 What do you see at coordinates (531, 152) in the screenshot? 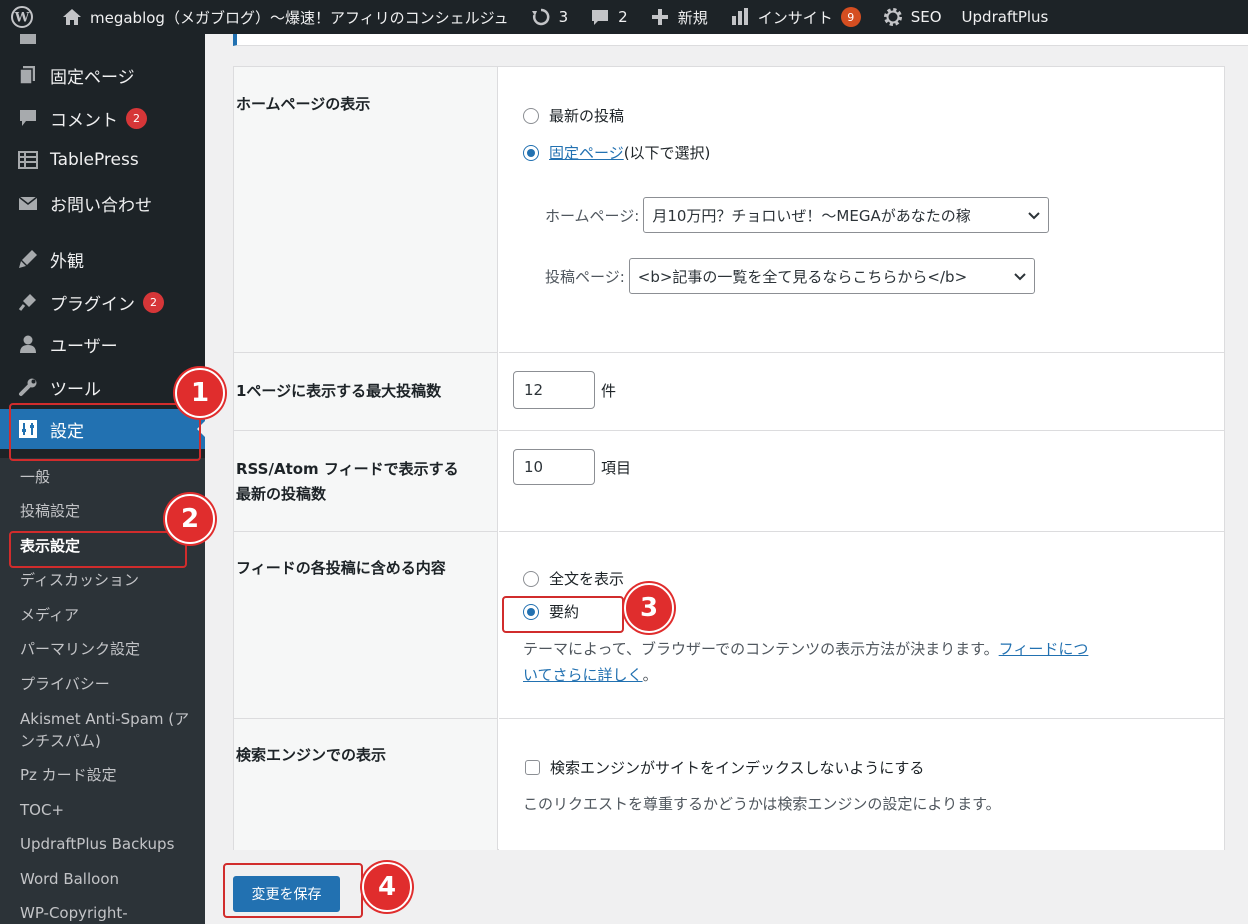
I see `static-page-radio` at bounding box center [531, 152].